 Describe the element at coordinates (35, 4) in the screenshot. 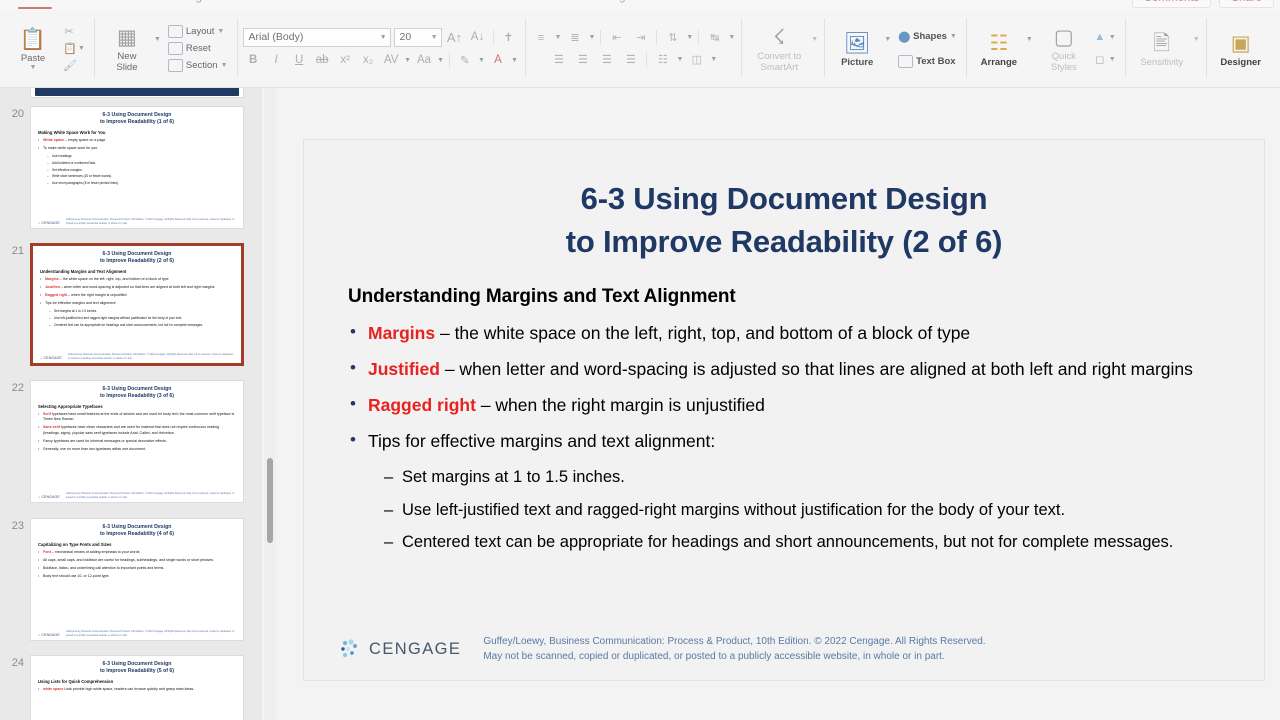

I see `ribbon-tab-home: Home` at that location.